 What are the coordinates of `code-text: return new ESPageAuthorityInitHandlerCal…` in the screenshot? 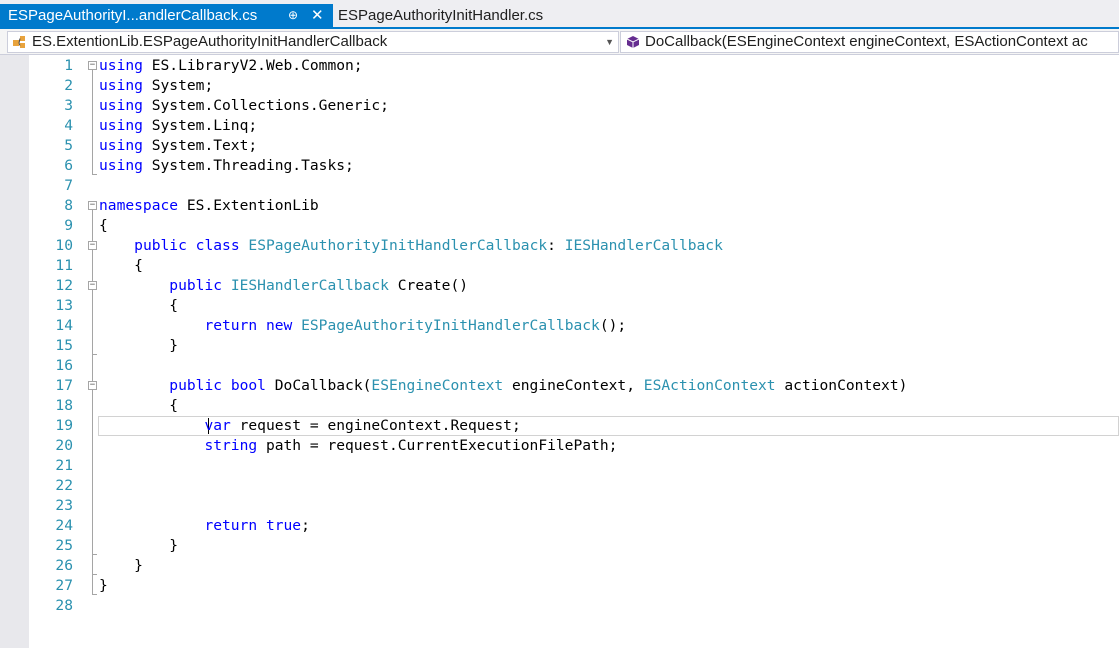 It's located at (362, 326).